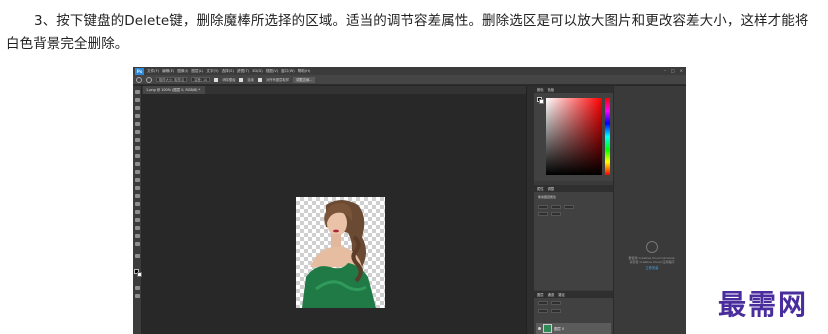  Describe the element at coordinates (551, 294) in the screenshot. I see `tab-channels: 通道` at that location.